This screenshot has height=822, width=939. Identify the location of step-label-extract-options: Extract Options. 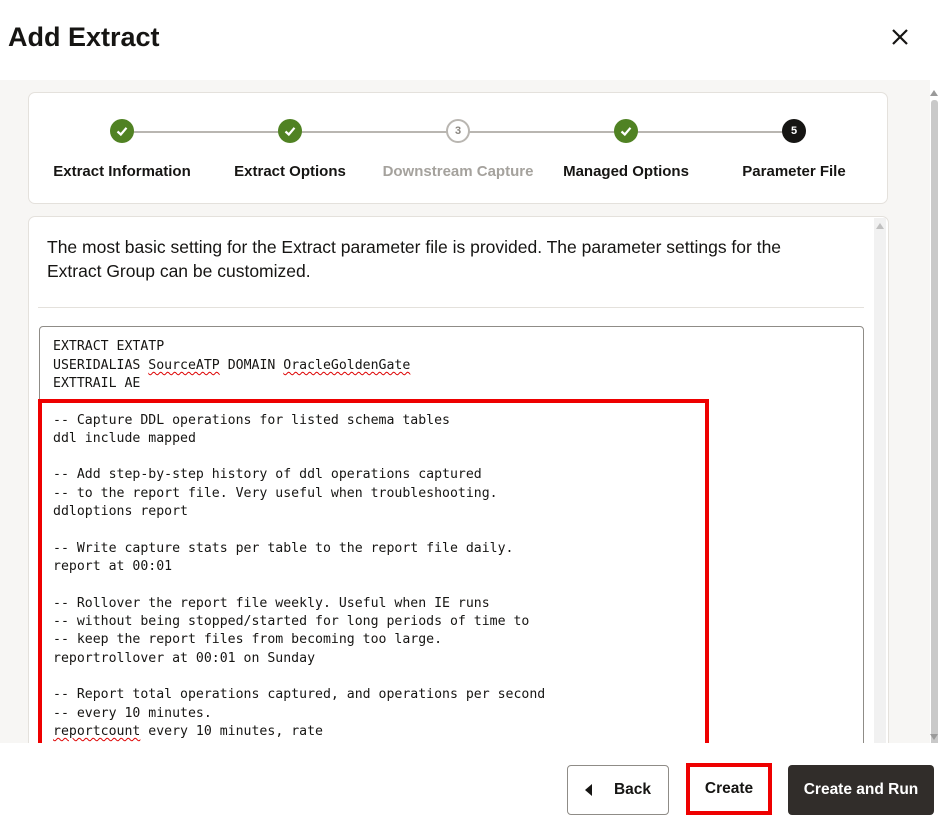
(290, 171).